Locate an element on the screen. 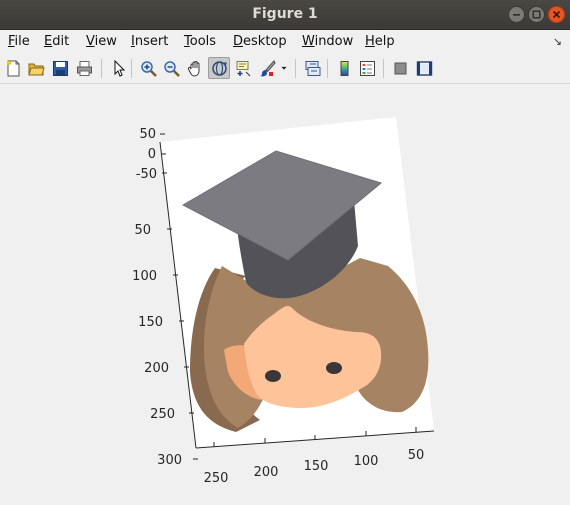  zoom-in-button is located at coordinates (148, 68).